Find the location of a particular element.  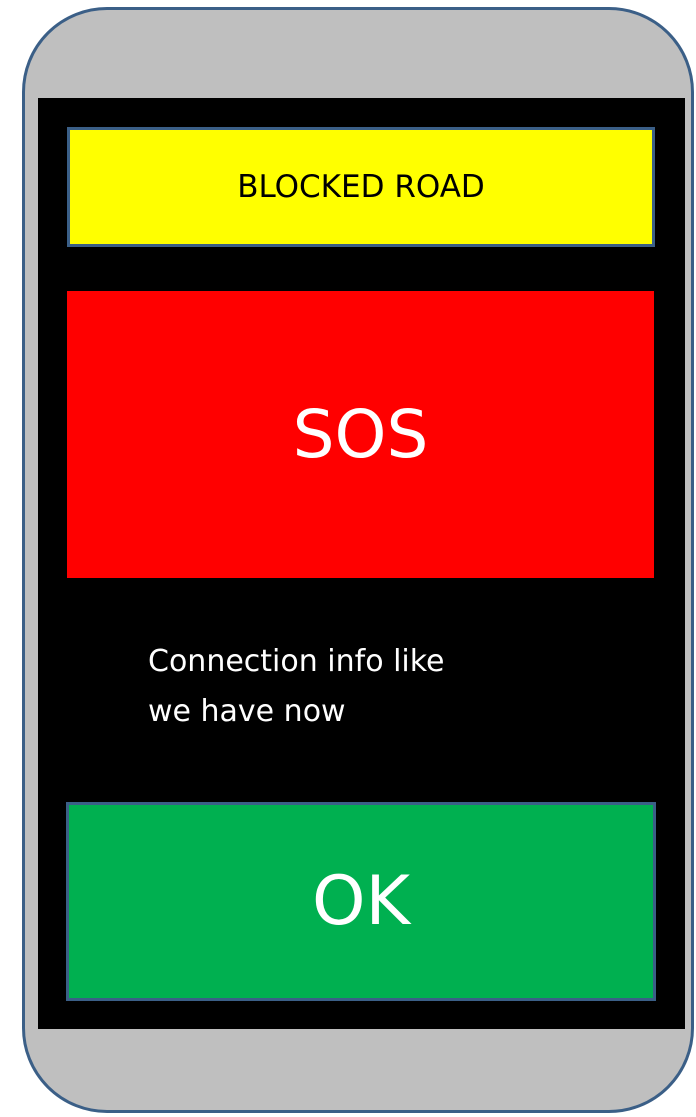

blocked-road-label: BLOCKED ROAD is located at coordinates (361, 187).